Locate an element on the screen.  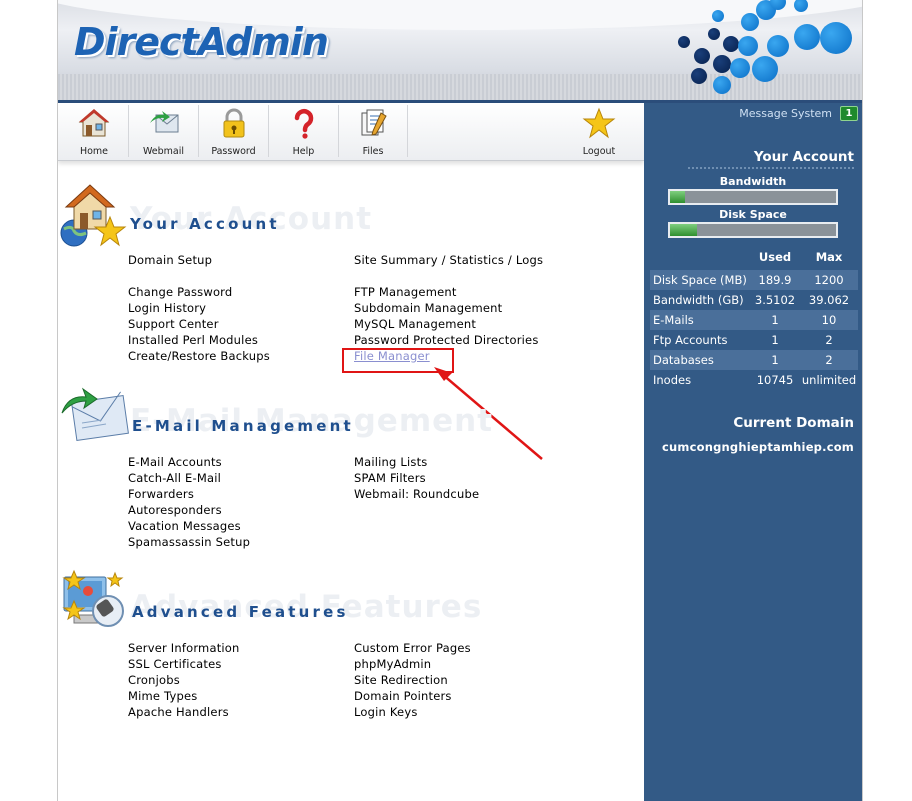
link-site-summary: Site Summary / Statistics / Logs is located at coordinates (448, 260).